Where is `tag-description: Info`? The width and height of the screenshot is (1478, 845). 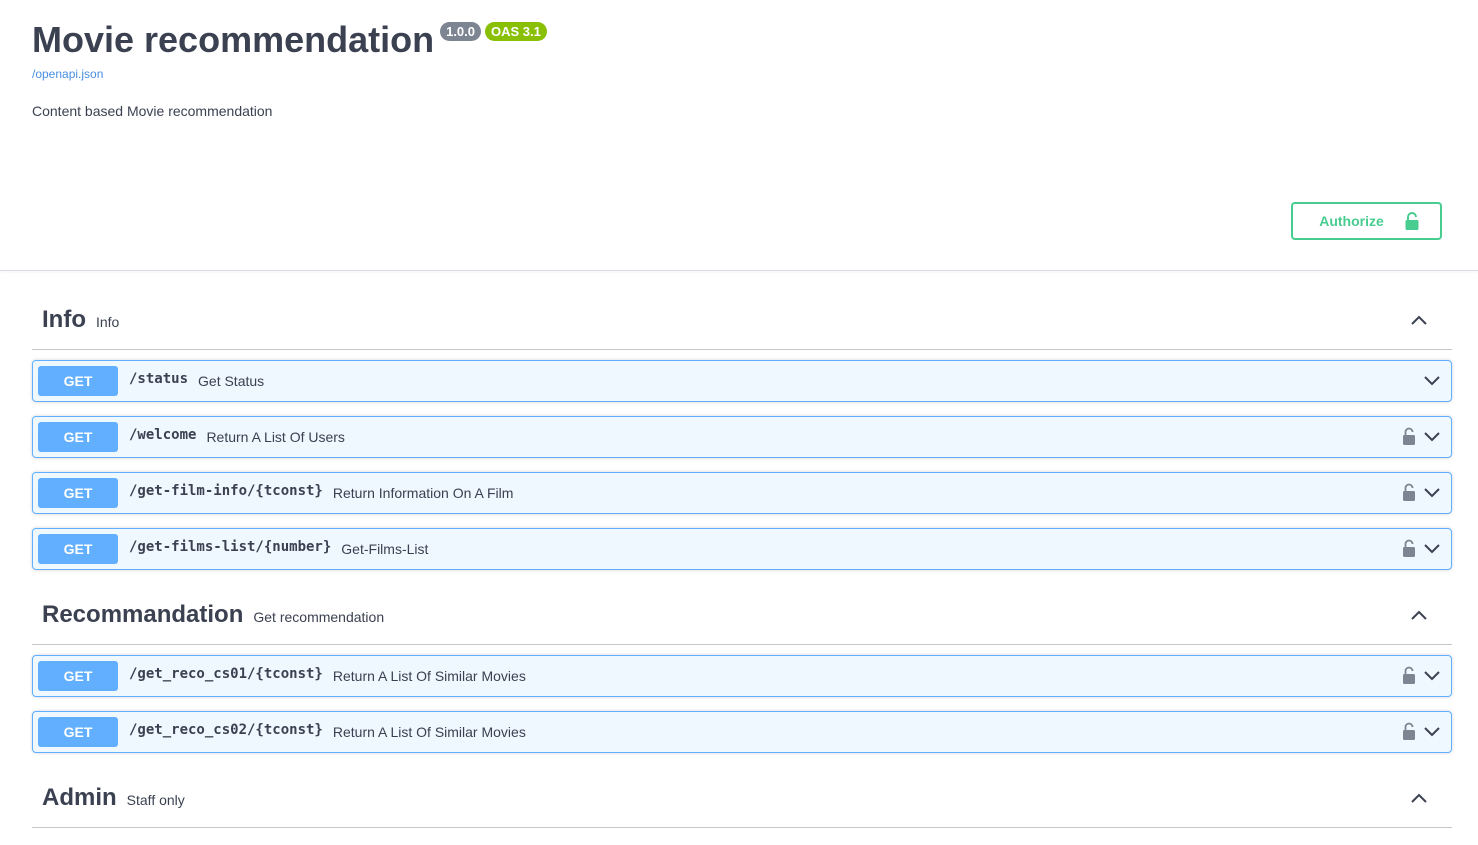
tag-description: Info is located at coordinates (107, 321).